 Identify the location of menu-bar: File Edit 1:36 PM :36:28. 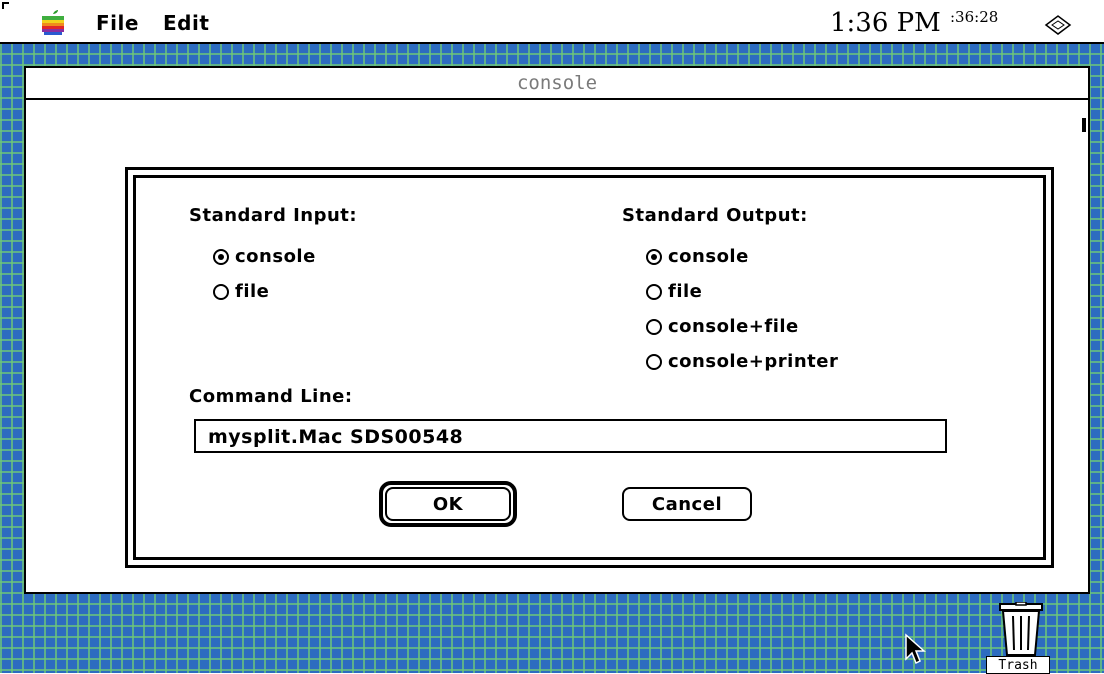
(552, 22).